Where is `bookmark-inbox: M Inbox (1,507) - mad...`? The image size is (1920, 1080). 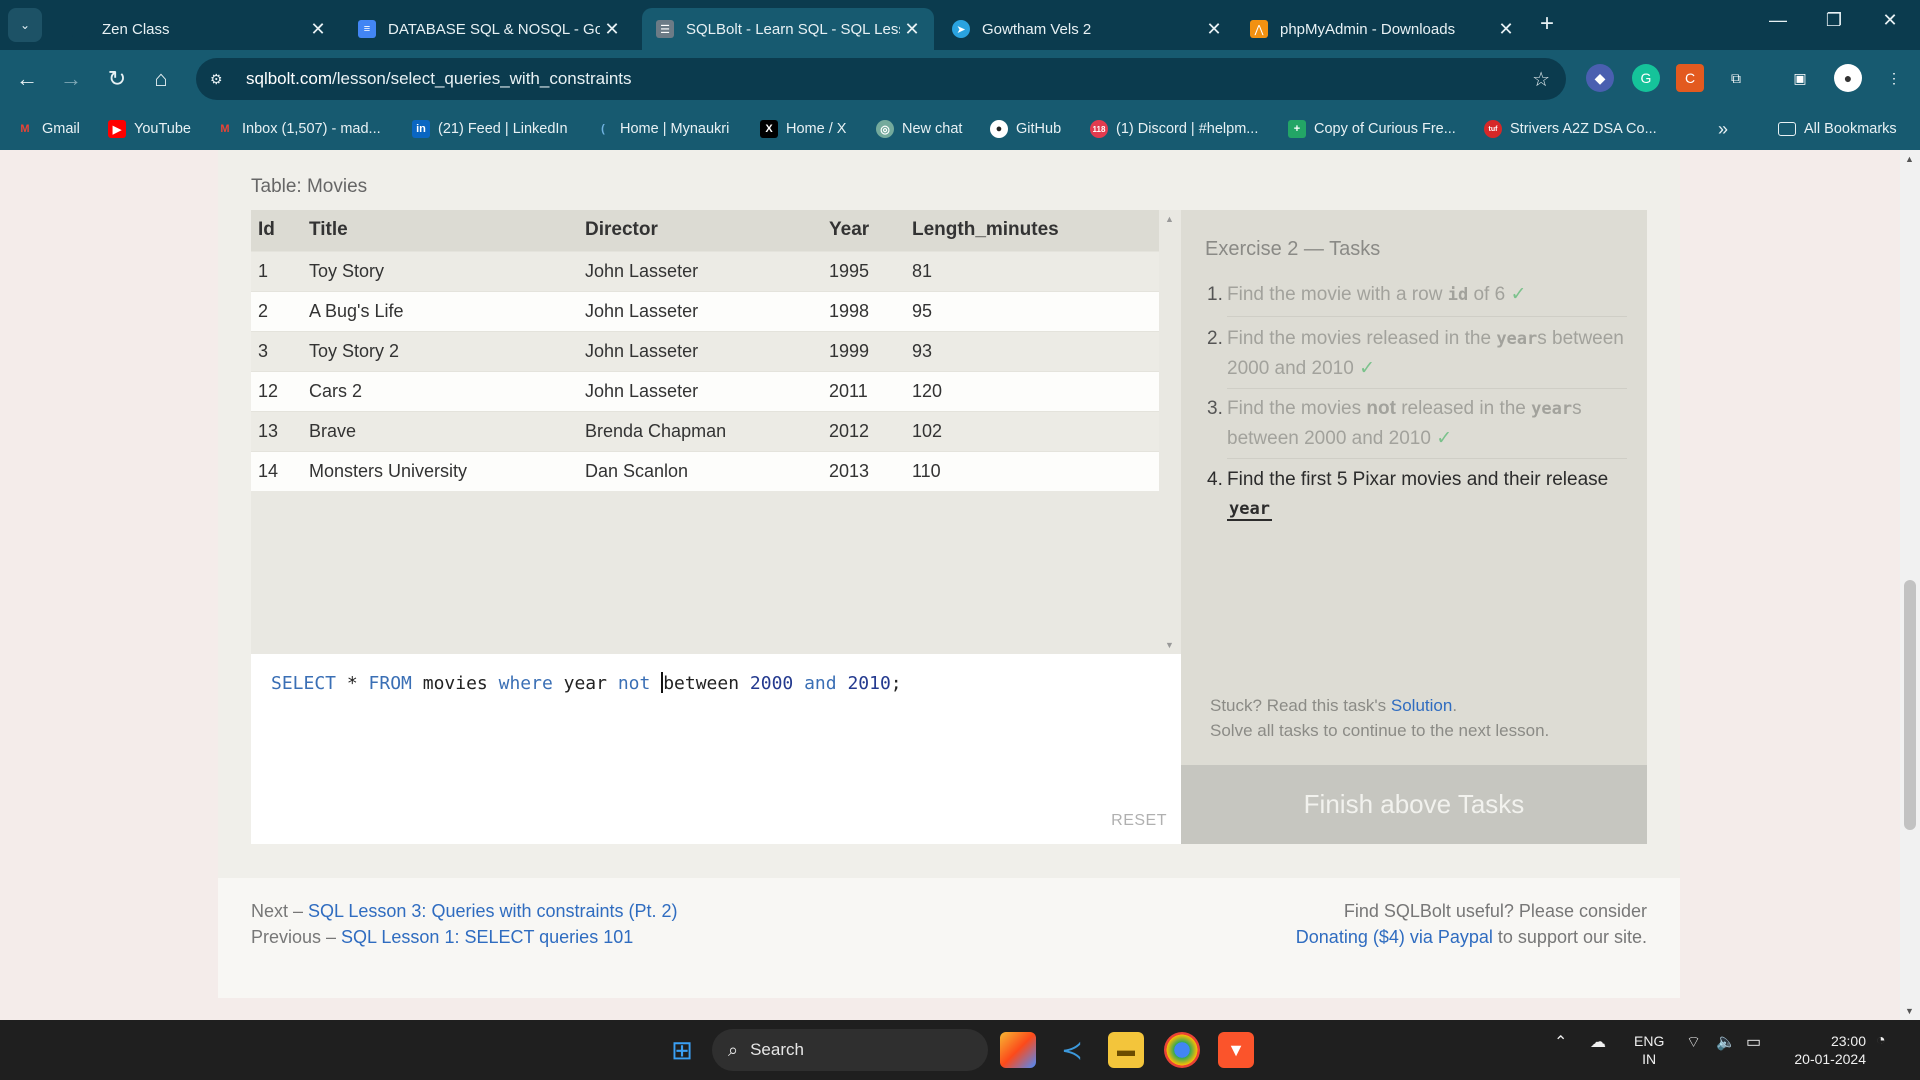 bookmark-inbox: M Inbox (1,507) - mad... is located at coordinates (298, 129).